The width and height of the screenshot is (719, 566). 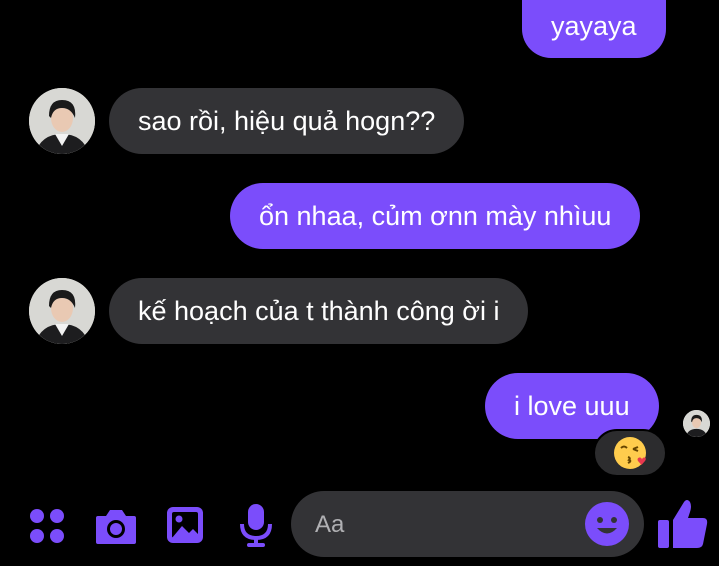 I want to click on message-text: yayaya, so click(x=594, y=25).